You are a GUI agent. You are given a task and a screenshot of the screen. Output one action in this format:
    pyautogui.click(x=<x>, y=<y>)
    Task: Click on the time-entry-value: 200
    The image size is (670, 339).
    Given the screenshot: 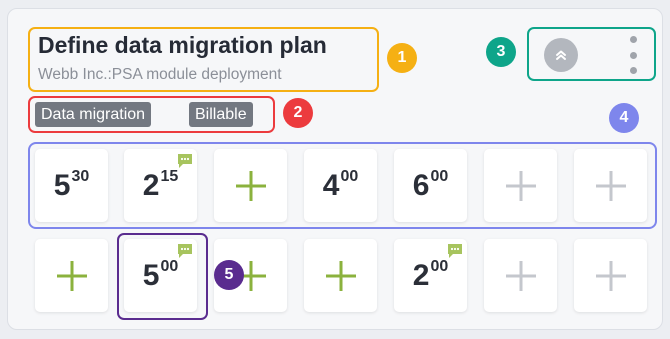 What is the action you would take?
    pyautogui.click(x=430, y=274)
    